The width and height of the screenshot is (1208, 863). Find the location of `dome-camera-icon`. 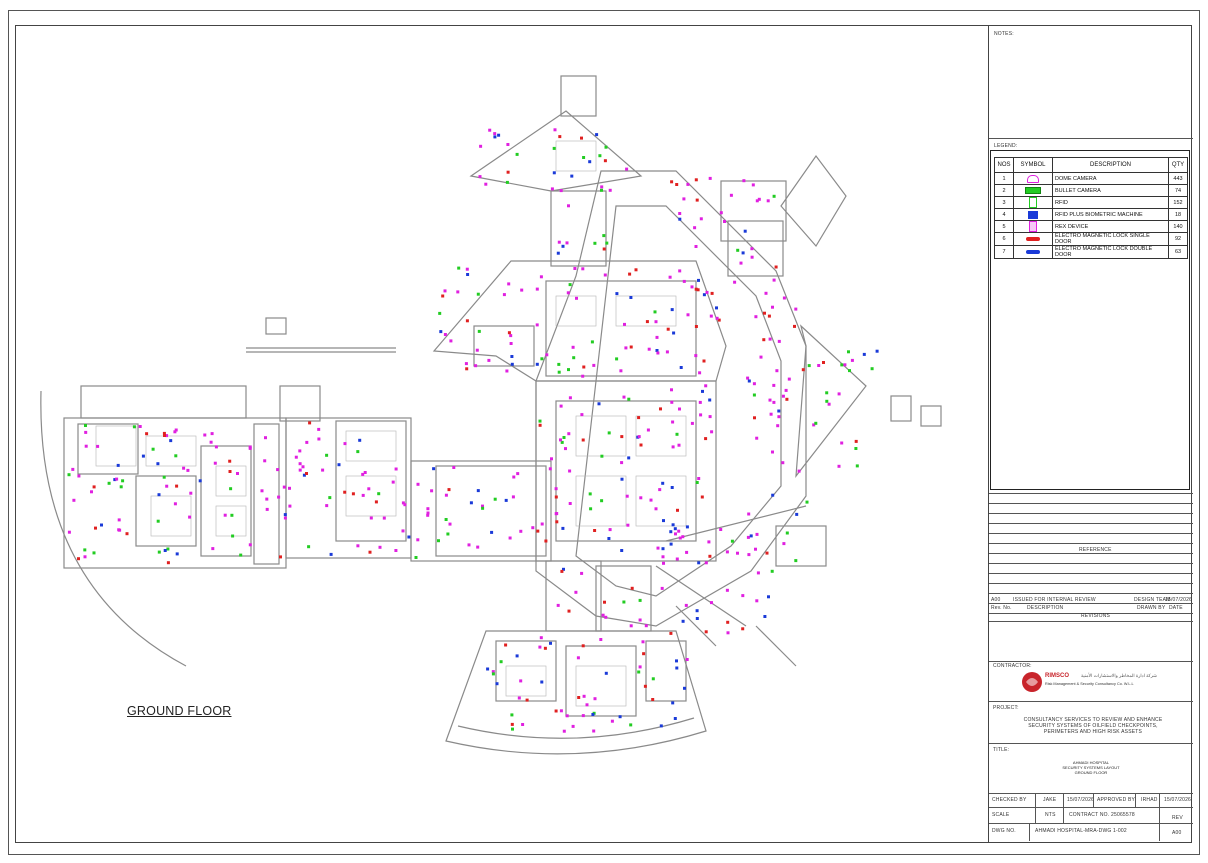

dome-camera-icon is located at coordinates (1033, 178).